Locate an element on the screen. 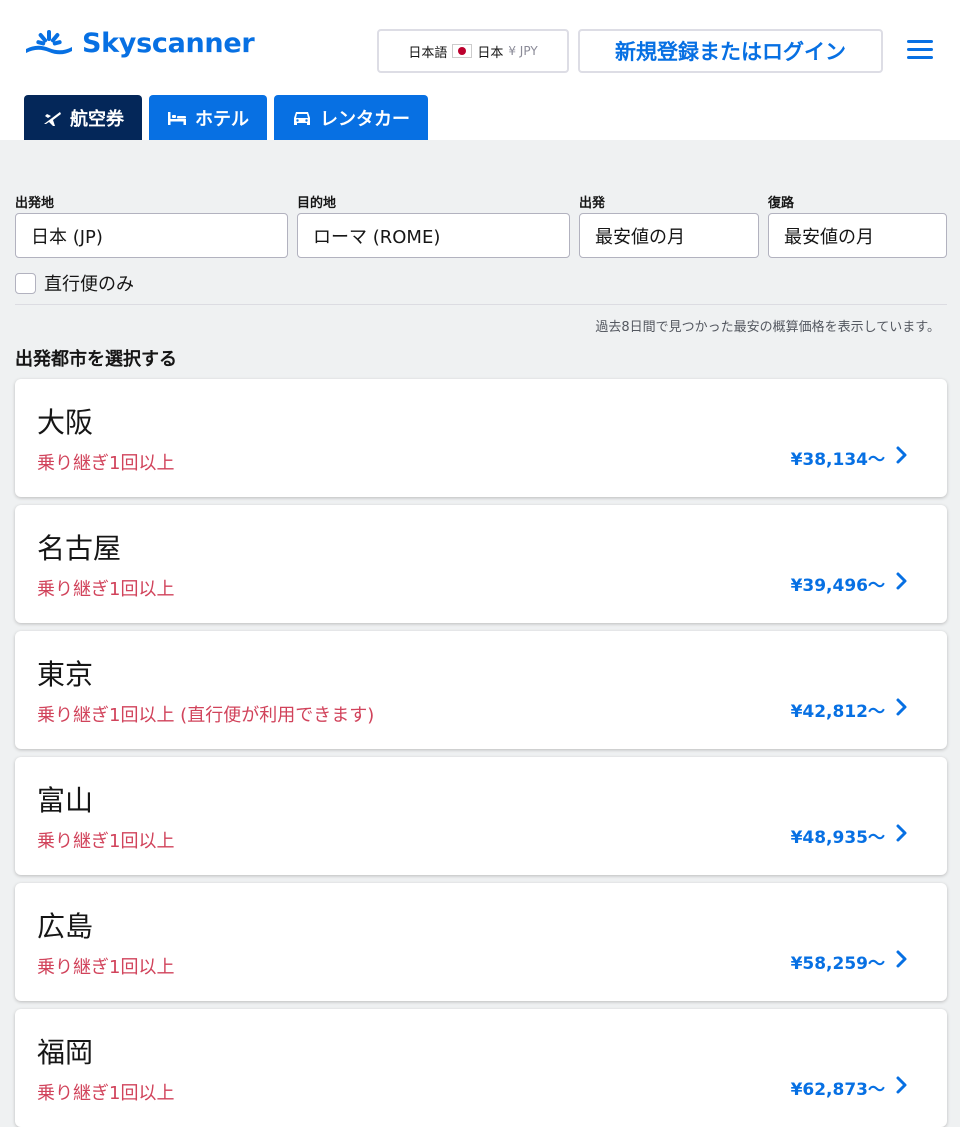  login-button: 新規登録またはログイン is located at coordinates (730, 51).